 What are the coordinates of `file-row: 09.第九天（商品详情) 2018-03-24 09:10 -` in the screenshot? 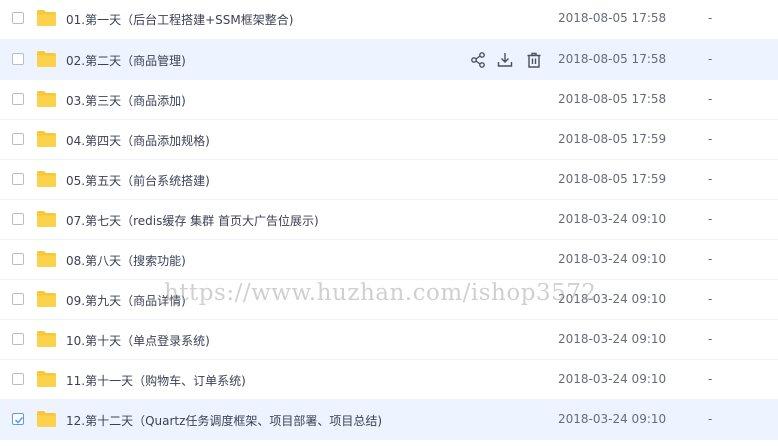 It's located at (389, 300).